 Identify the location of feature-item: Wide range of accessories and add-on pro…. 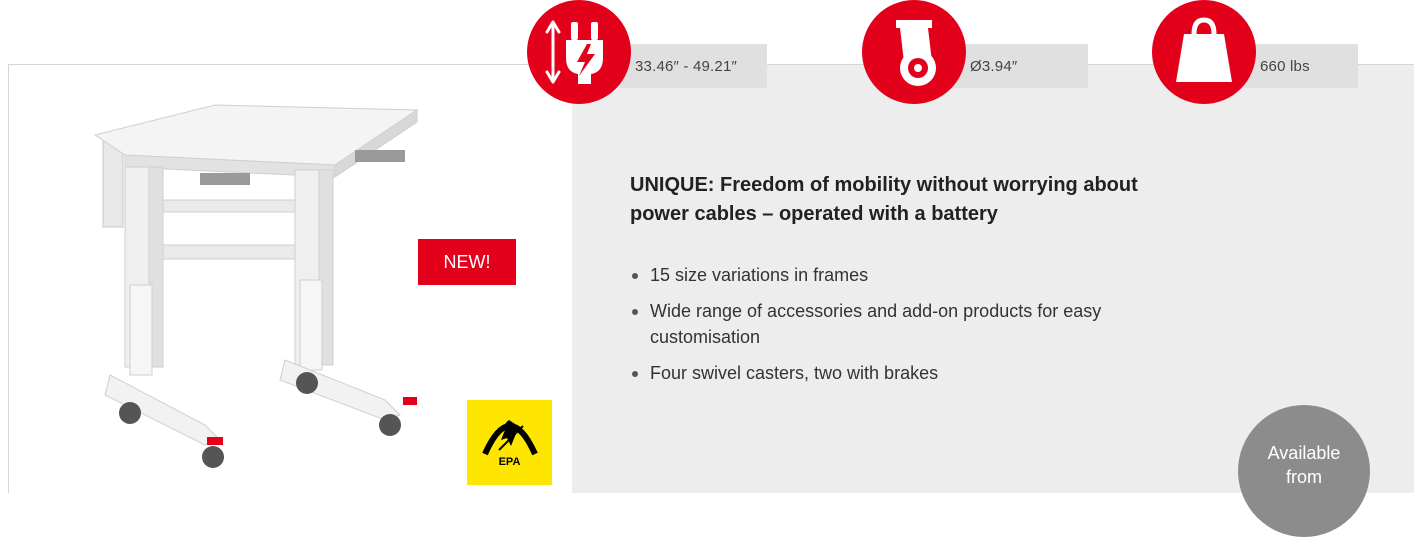
(890, 324).